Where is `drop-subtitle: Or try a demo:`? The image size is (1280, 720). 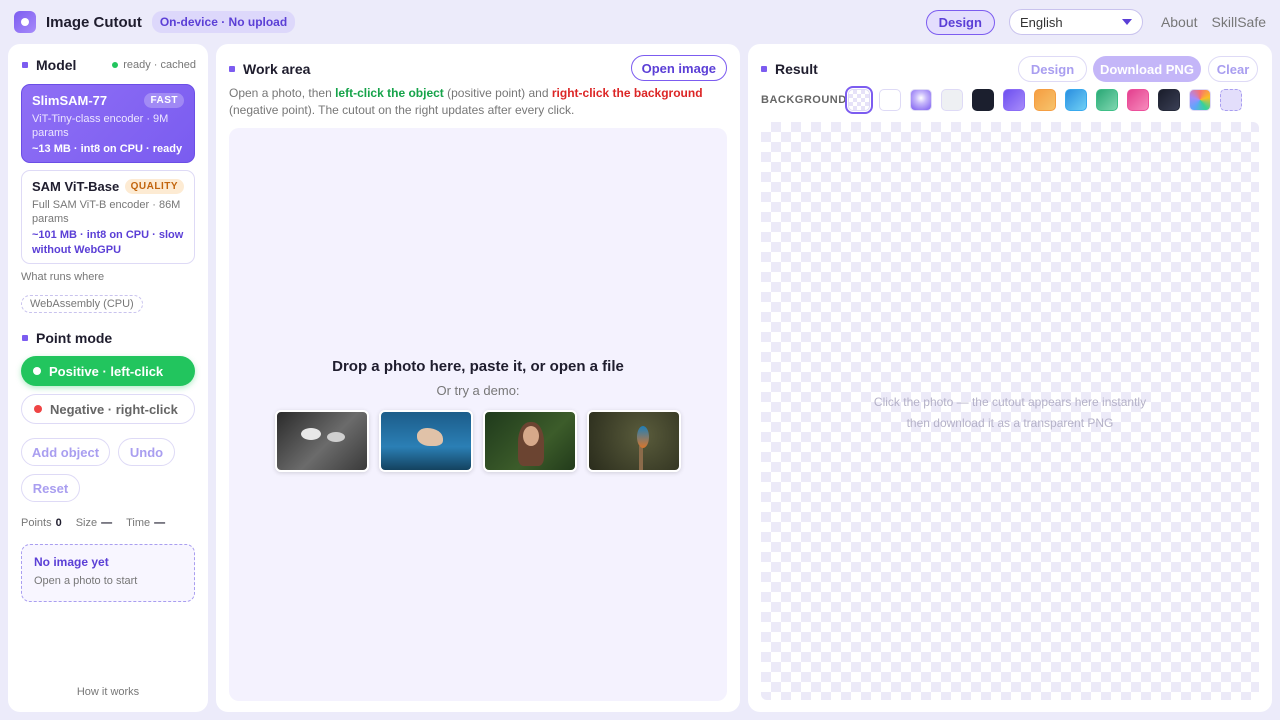 drop-subtitle: Or try a demo: is located at coordinates (478, 390).